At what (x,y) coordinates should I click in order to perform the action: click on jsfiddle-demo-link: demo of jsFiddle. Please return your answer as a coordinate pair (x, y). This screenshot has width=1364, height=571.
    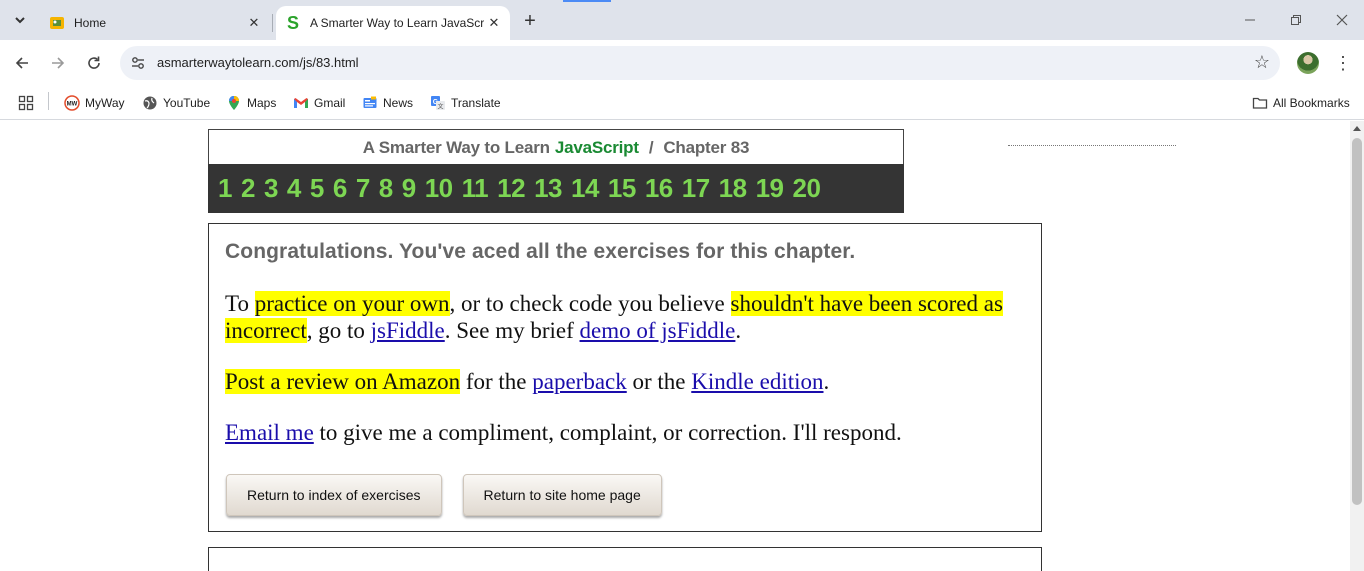
    Looking at the image, I should click on (658, 330).